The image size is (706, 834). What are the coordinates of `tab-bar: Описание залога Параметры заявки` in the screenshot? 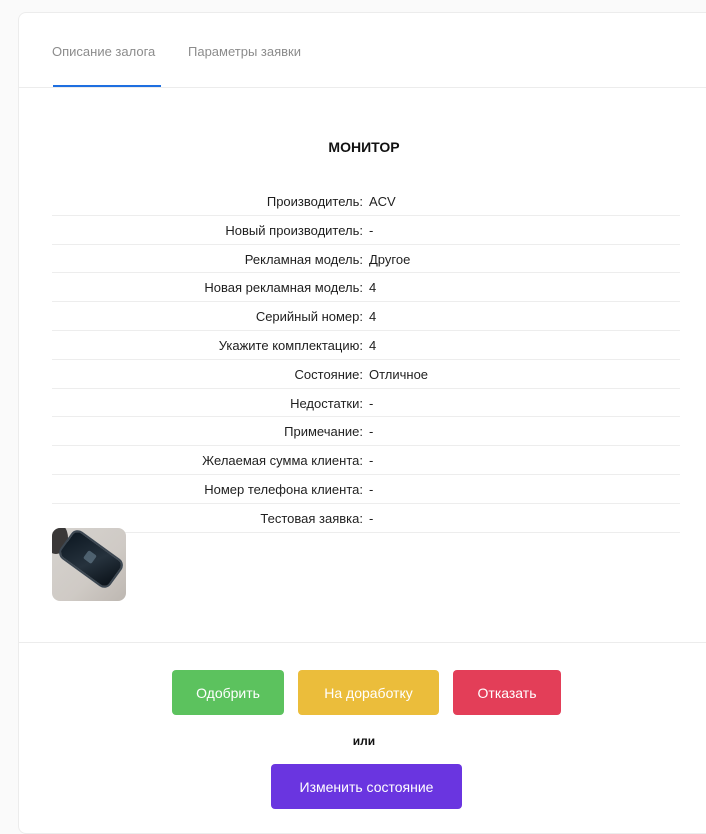 It's located at (362, 50).